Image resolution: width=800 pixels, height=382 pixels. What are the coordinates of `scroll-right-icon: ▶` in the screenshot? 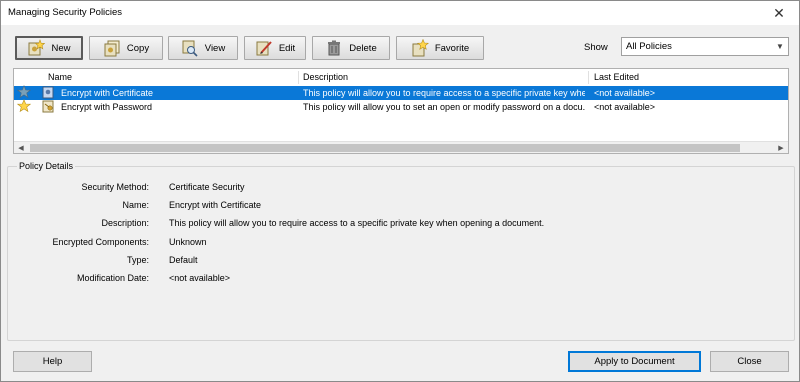 It's located at (781, 148).